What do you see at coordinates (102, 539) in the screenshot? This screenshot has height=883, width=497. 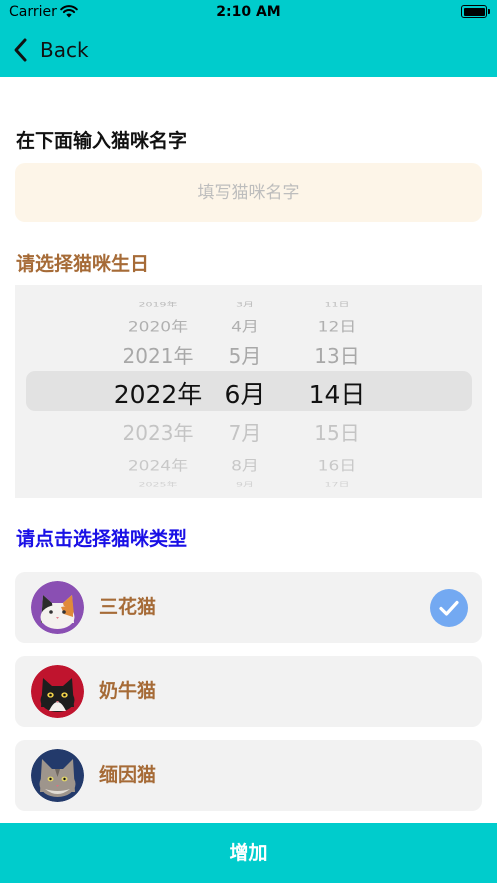 I see `cat-type-section-label: 请点击选择猫咪类型` at bounding box center [102, 539].